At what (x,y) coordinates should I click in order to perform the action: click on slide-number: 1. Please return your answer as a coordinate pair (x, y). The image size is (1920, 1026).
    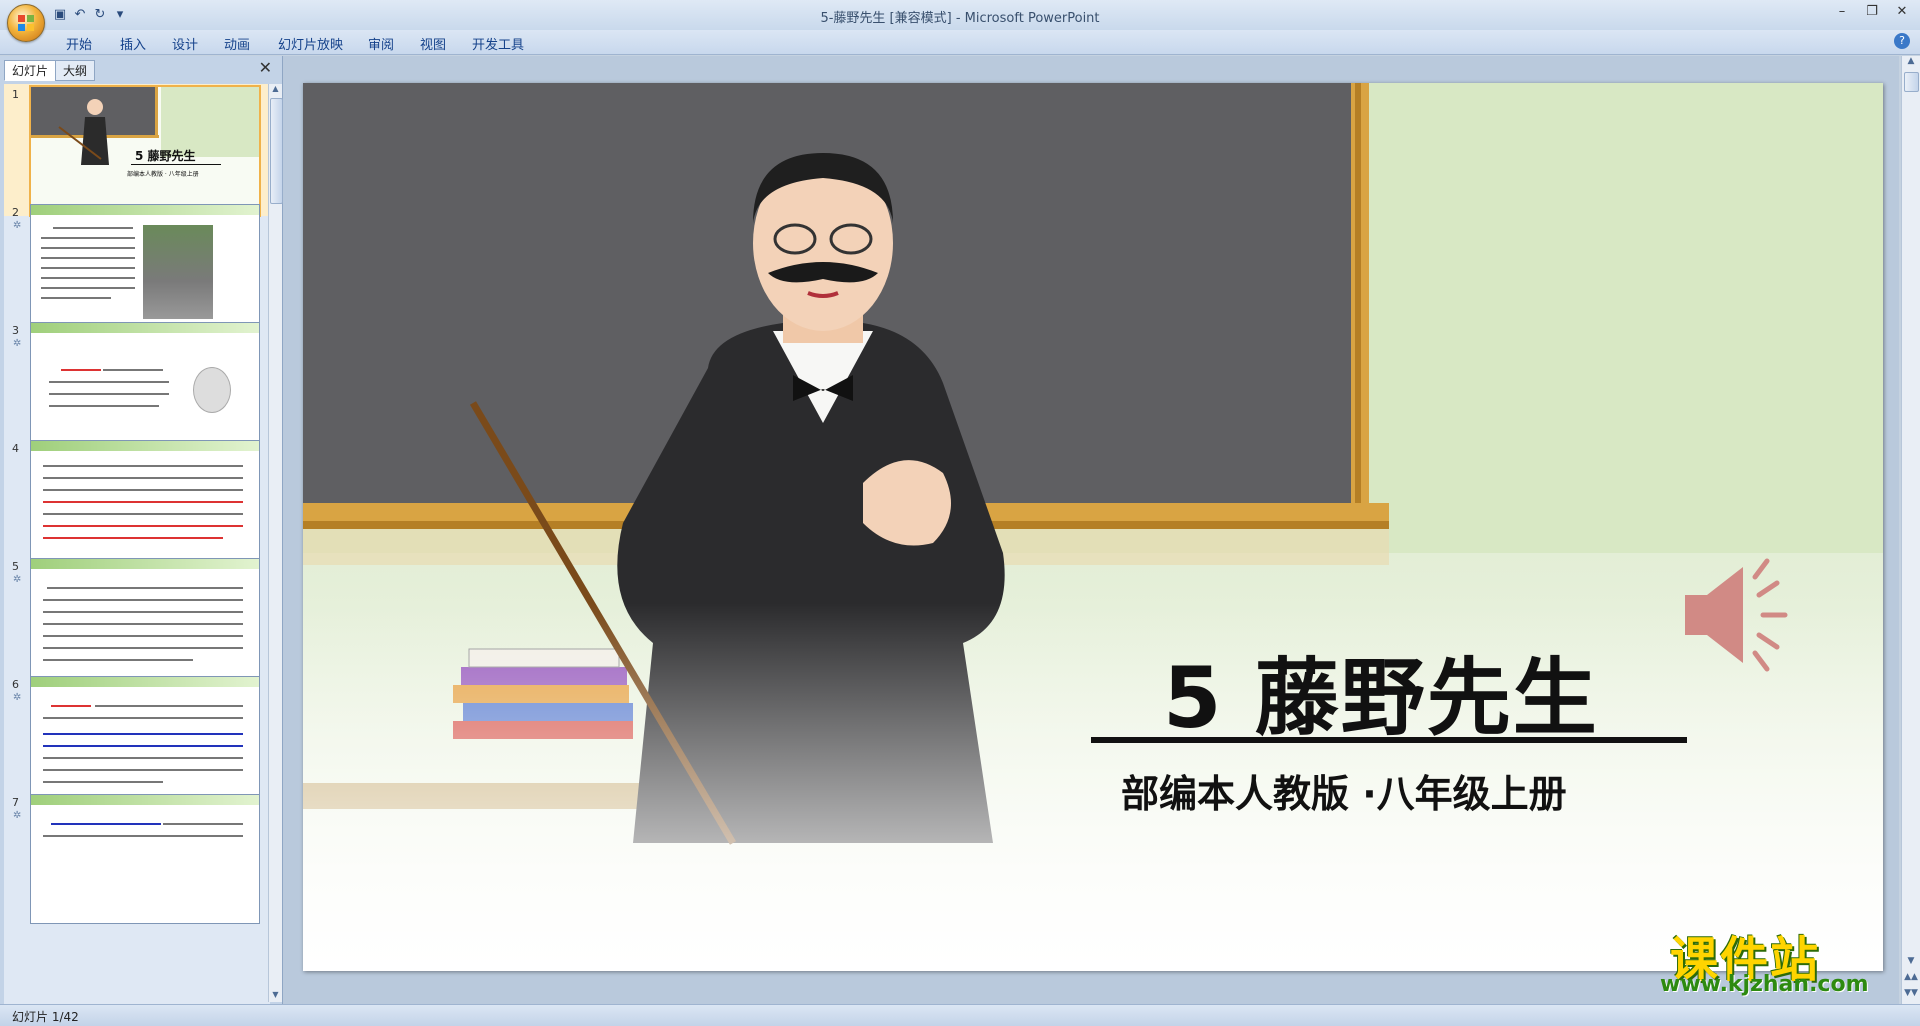
    Looking at the image, I should click on (15, 94).